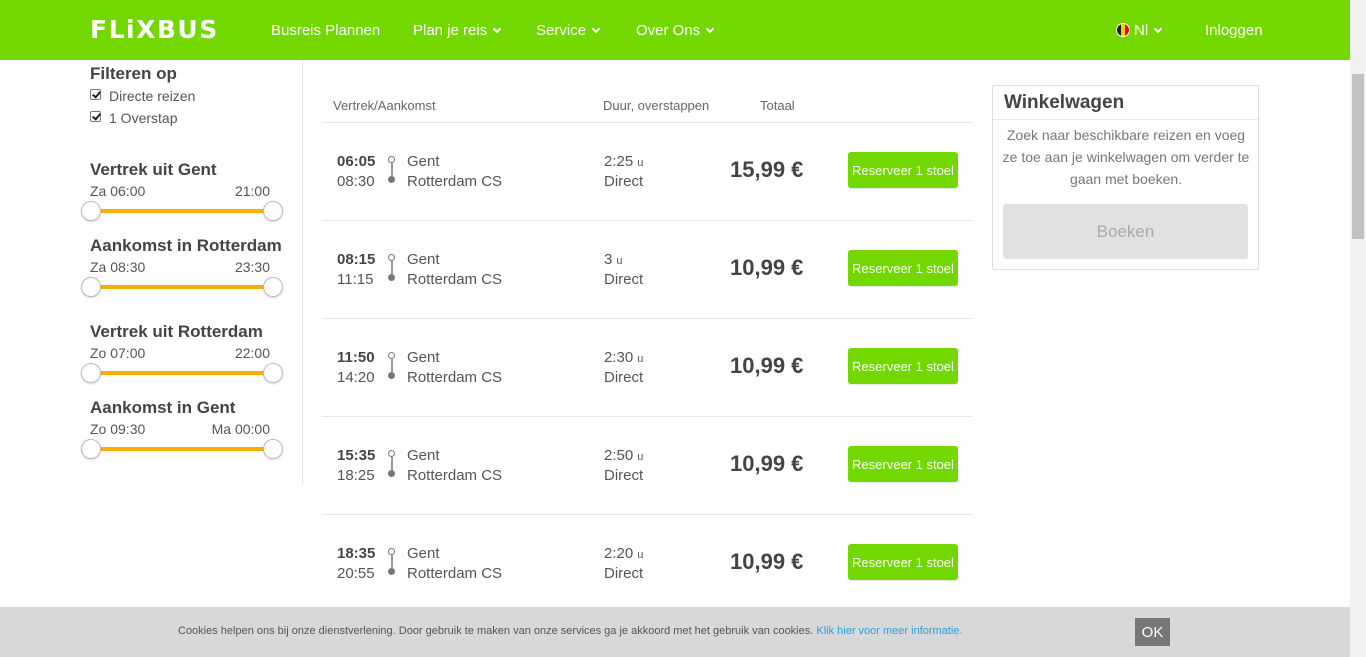  Describe the element at coordinates (1123, 30) in the screenshot. I see `belgium-flag-icon` at that location.